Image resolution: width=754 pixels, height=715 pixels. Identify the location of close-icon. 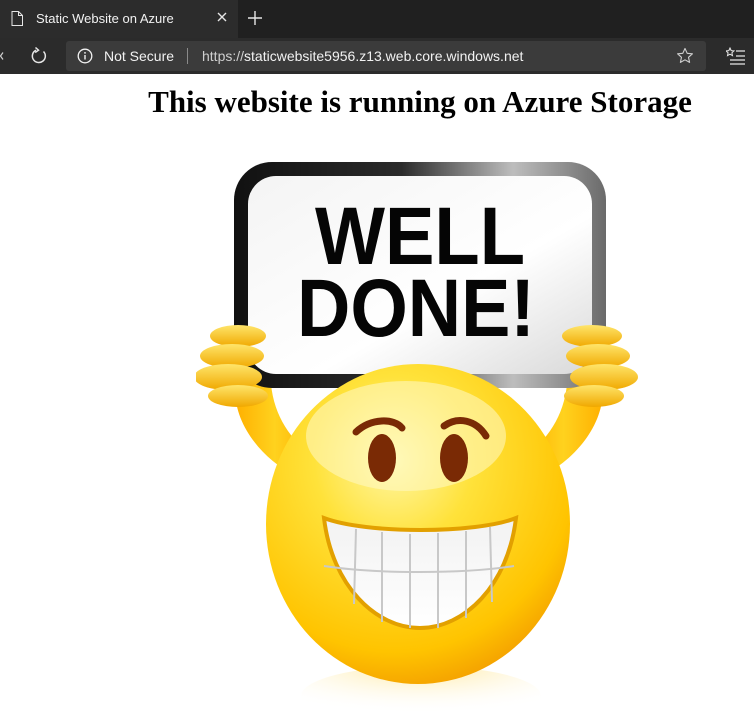
(222, 17).